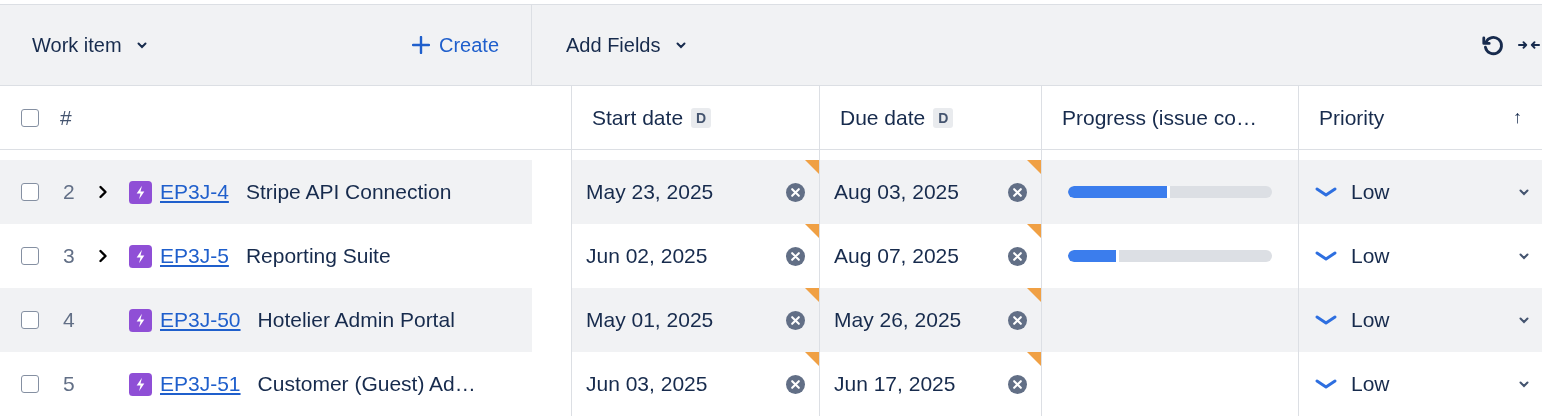 The image size is (1542, 420). I want to click on date-value: Aug 07, 2025, so click(896, 256).